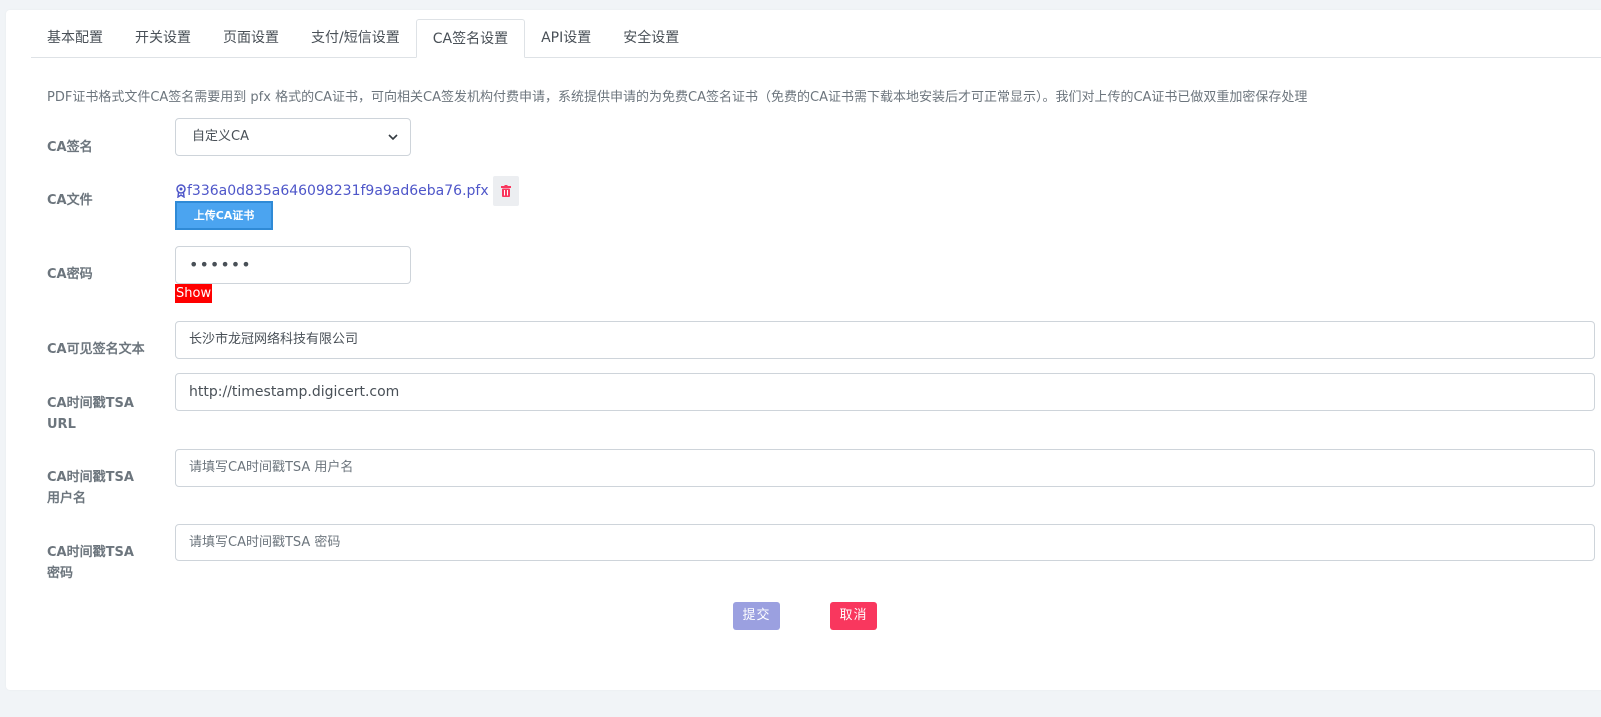 The height and width of the screenshot is (717, 1601). I want to click on tsa-password-label: CA时间戳TSA 密码, so click(90, 563).